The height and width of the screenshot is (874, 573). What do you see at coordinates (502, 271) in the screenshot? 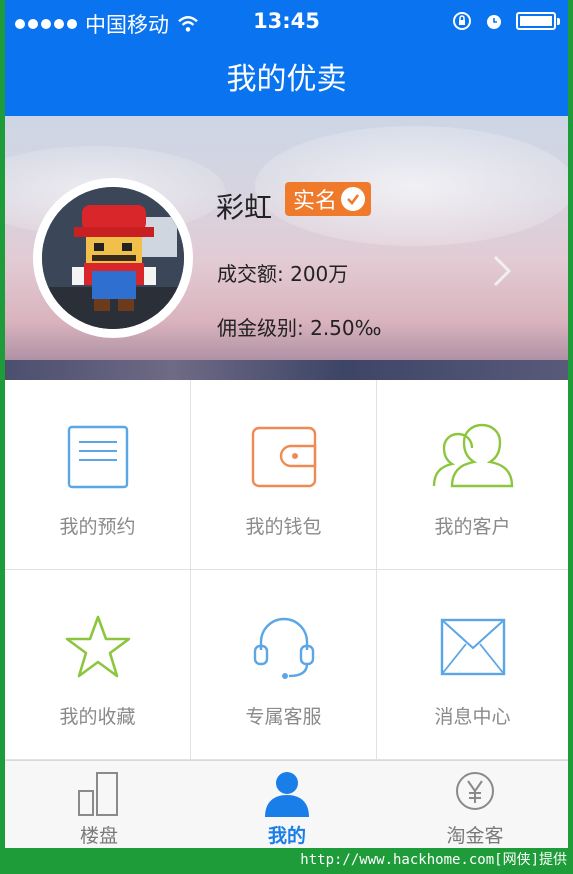
I see `chevron-right-icon` at bounding box center [502, 271].